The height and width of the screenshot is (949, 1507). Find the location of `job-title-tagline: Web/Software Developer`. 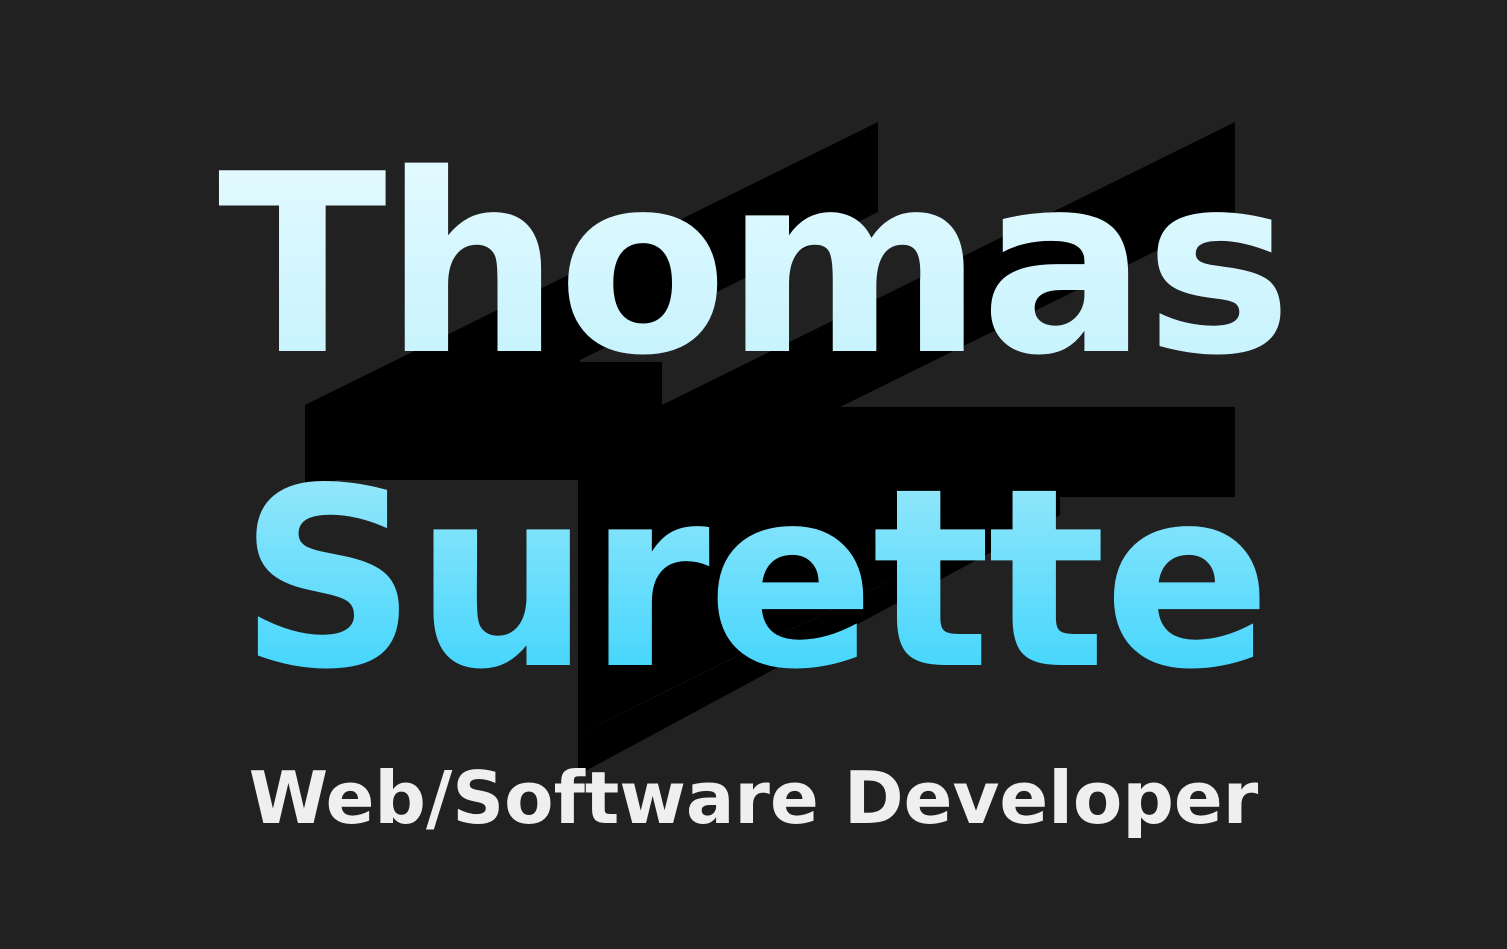

job-title-tagline: Web/Software Developer is located at coordinates (753, 798).